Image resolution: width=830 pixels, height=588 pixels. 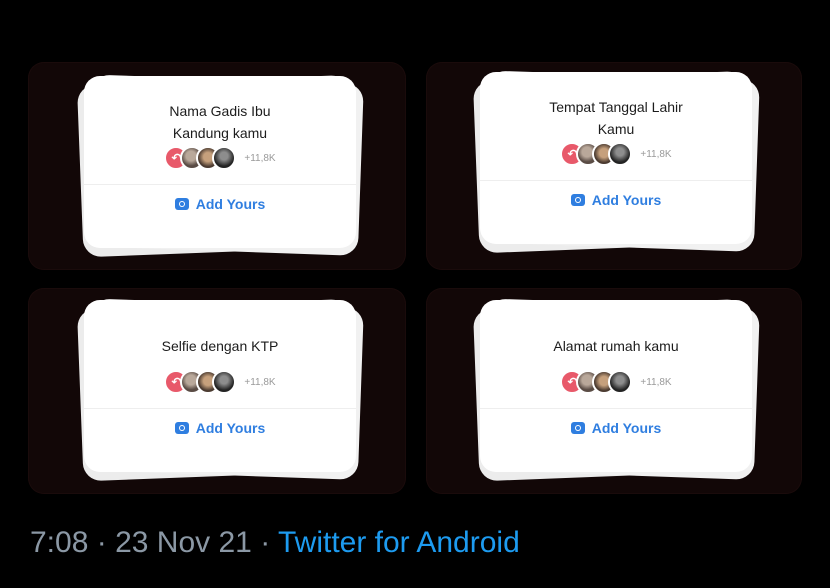 I want to click on tweet-metadata: 7:08 · 23 Nov 21 · Twitter for Android, so click(x=275, y=543).